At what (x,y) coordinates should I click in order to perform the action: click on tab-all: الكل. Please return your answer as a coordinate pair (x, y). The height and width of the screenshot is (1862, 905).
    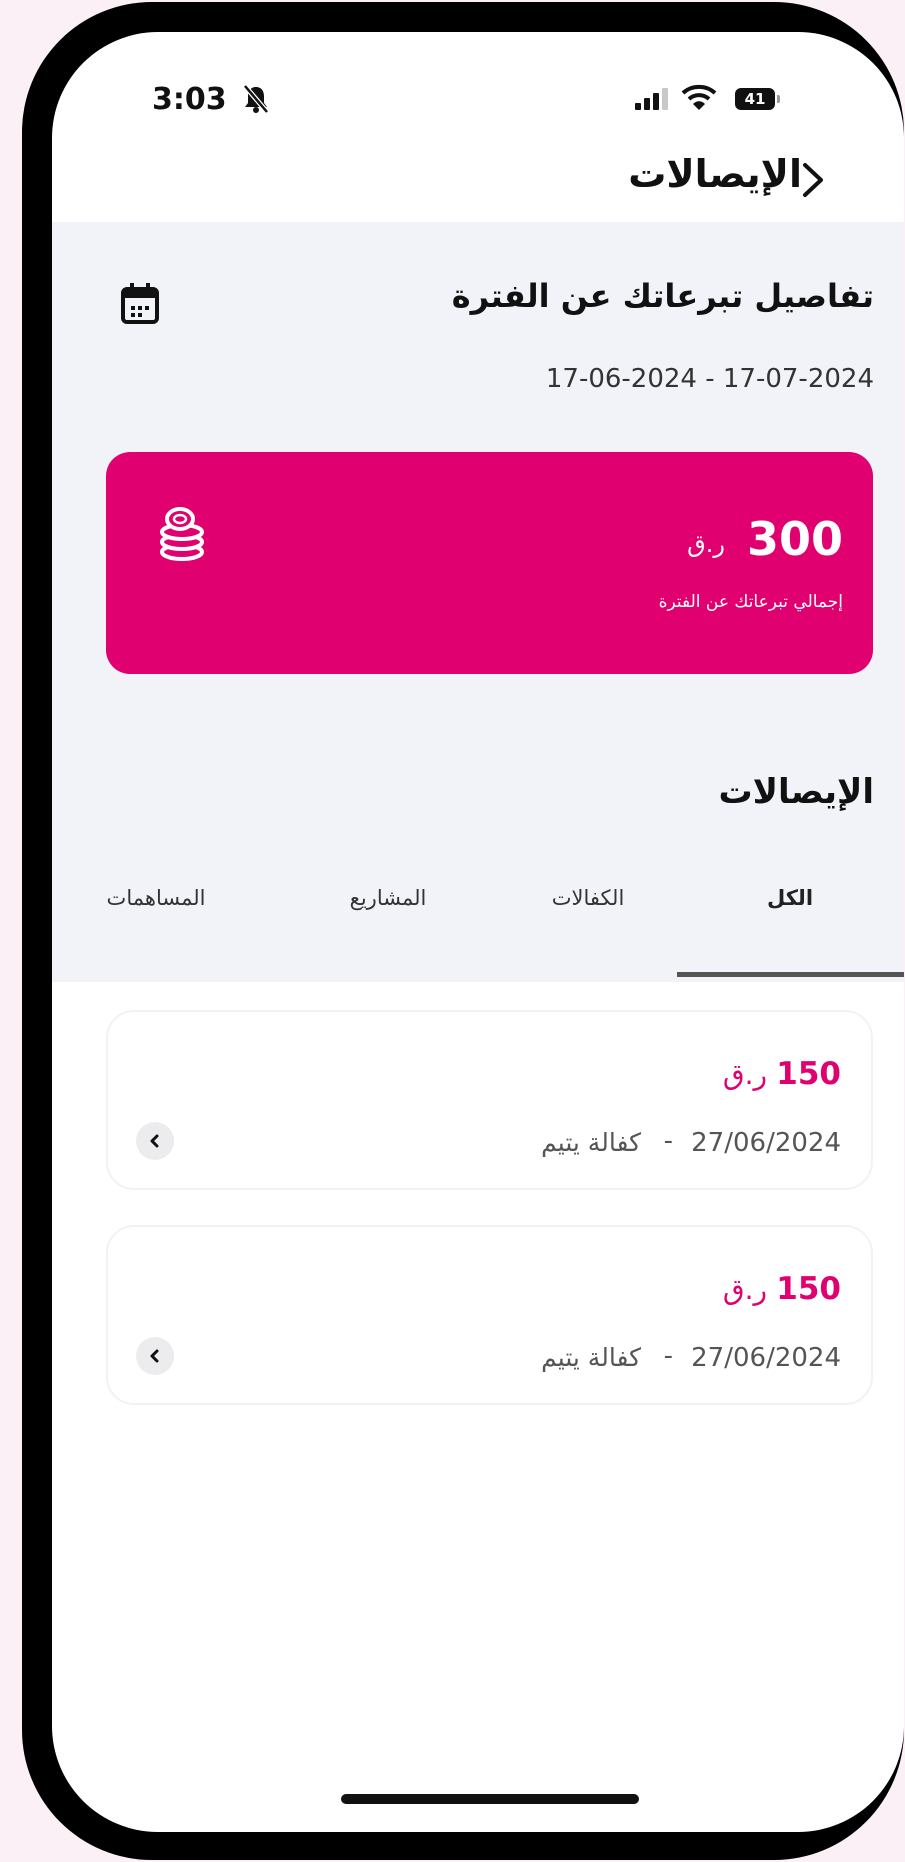
    Looking at the image, I should click on (790, 898).